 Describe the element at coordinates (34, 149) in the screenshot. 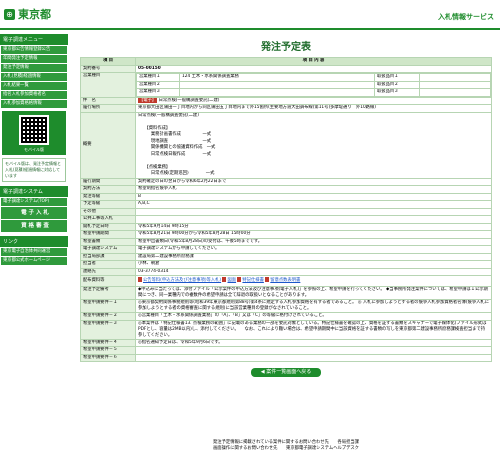

I see `mobile-label: モバイル版` at that location.